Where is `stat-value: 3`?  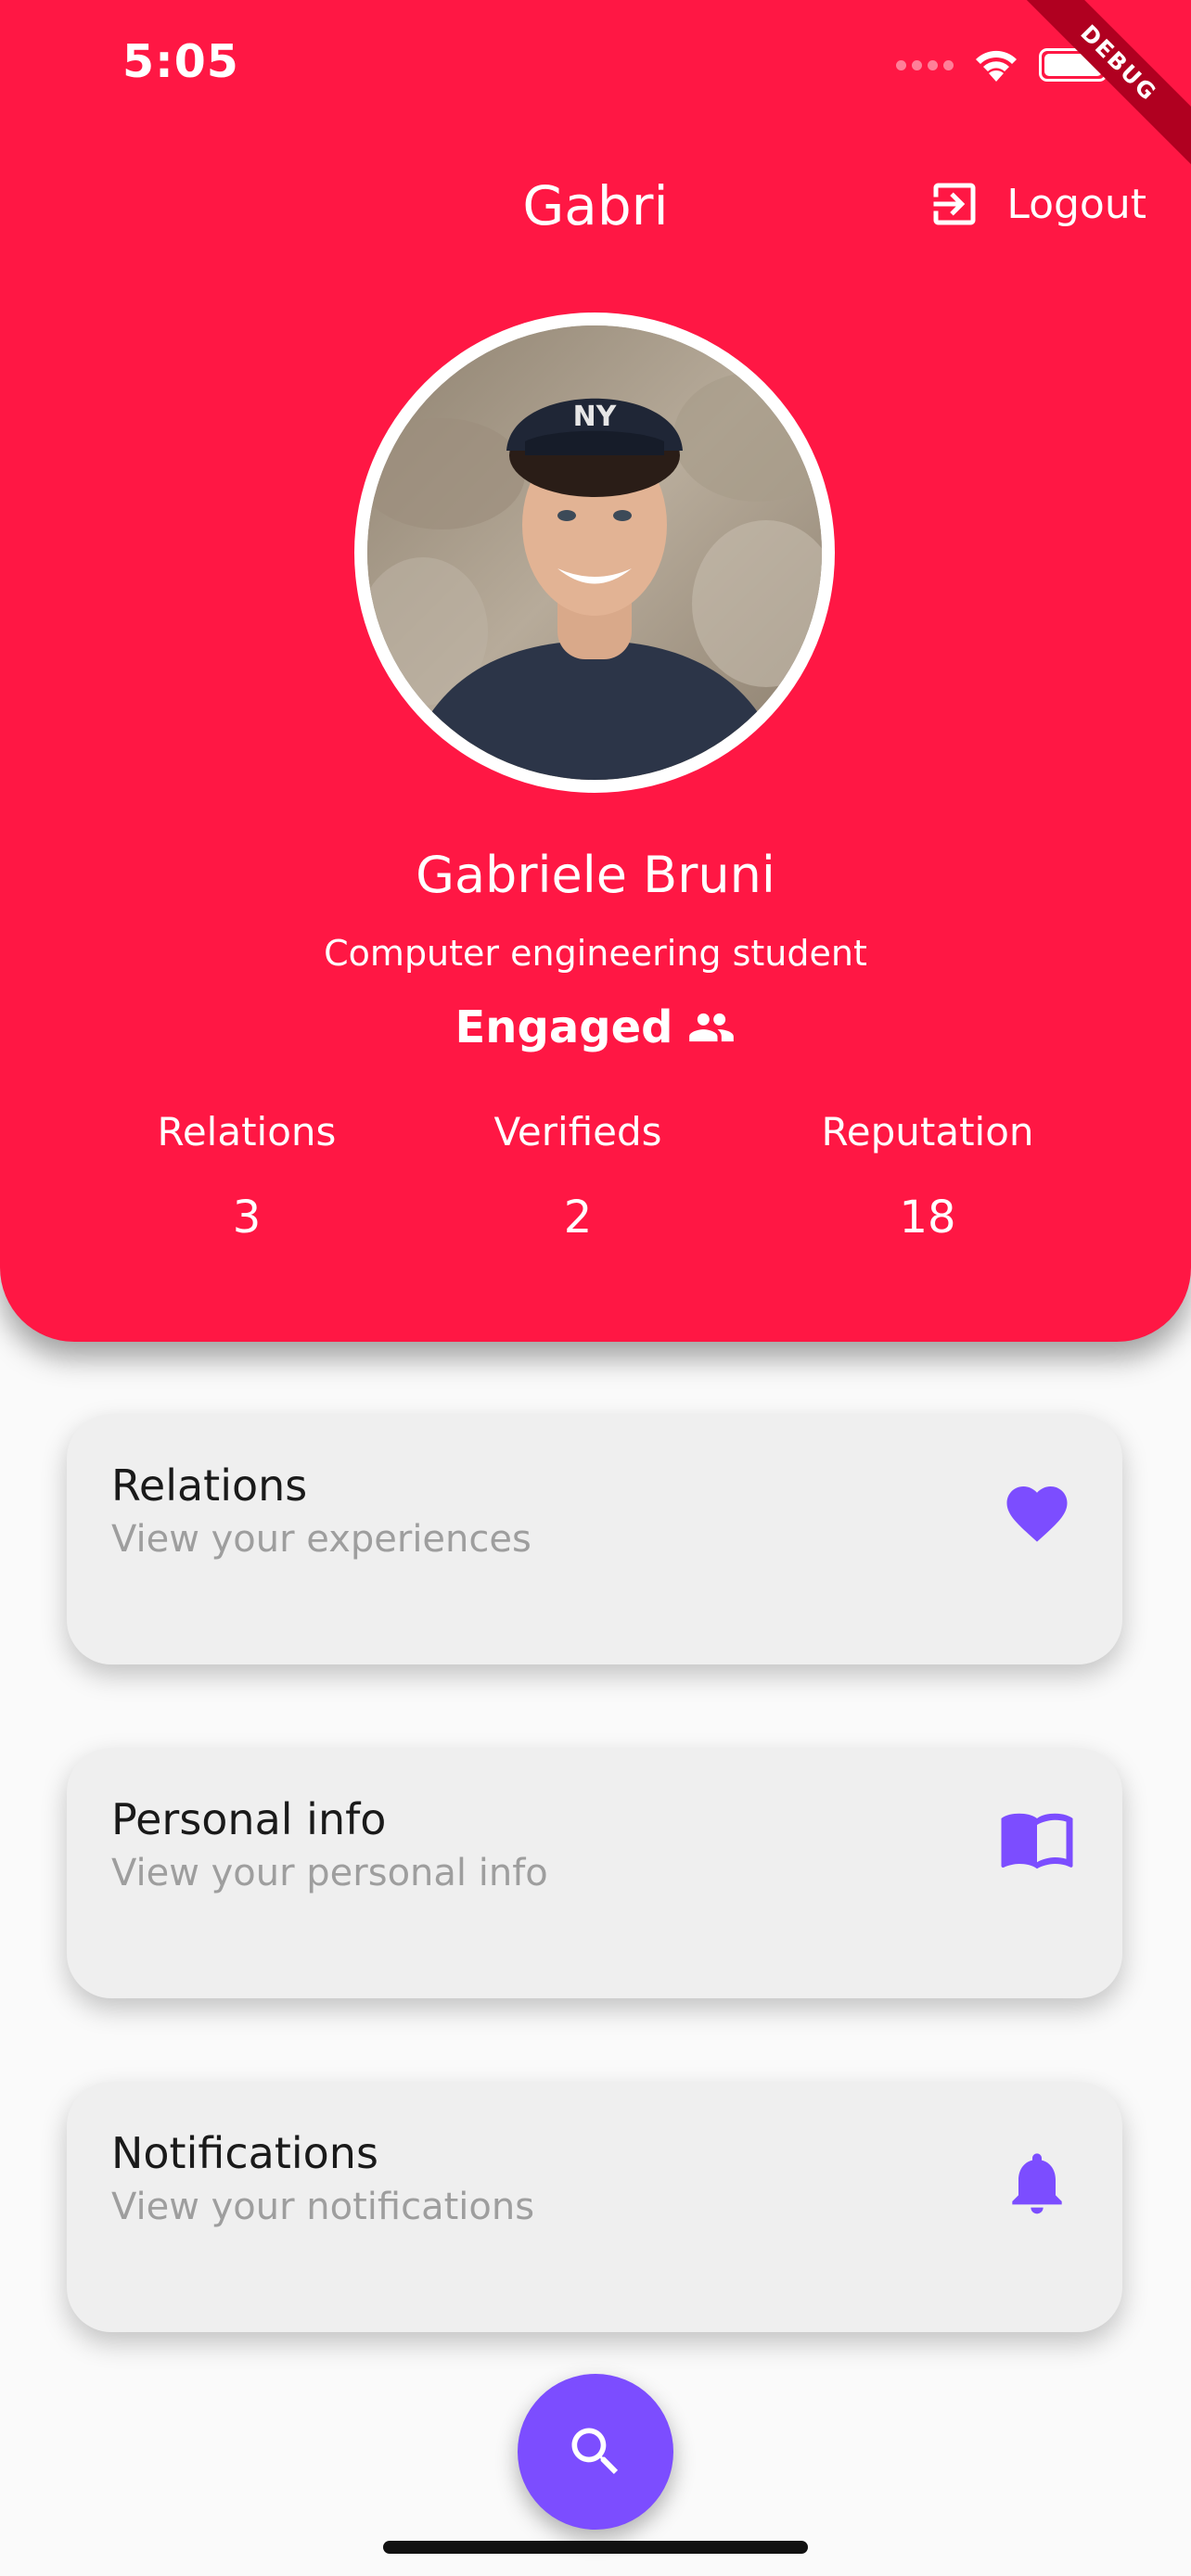
stat-value: 3 is located at coordinates (247, 1217).